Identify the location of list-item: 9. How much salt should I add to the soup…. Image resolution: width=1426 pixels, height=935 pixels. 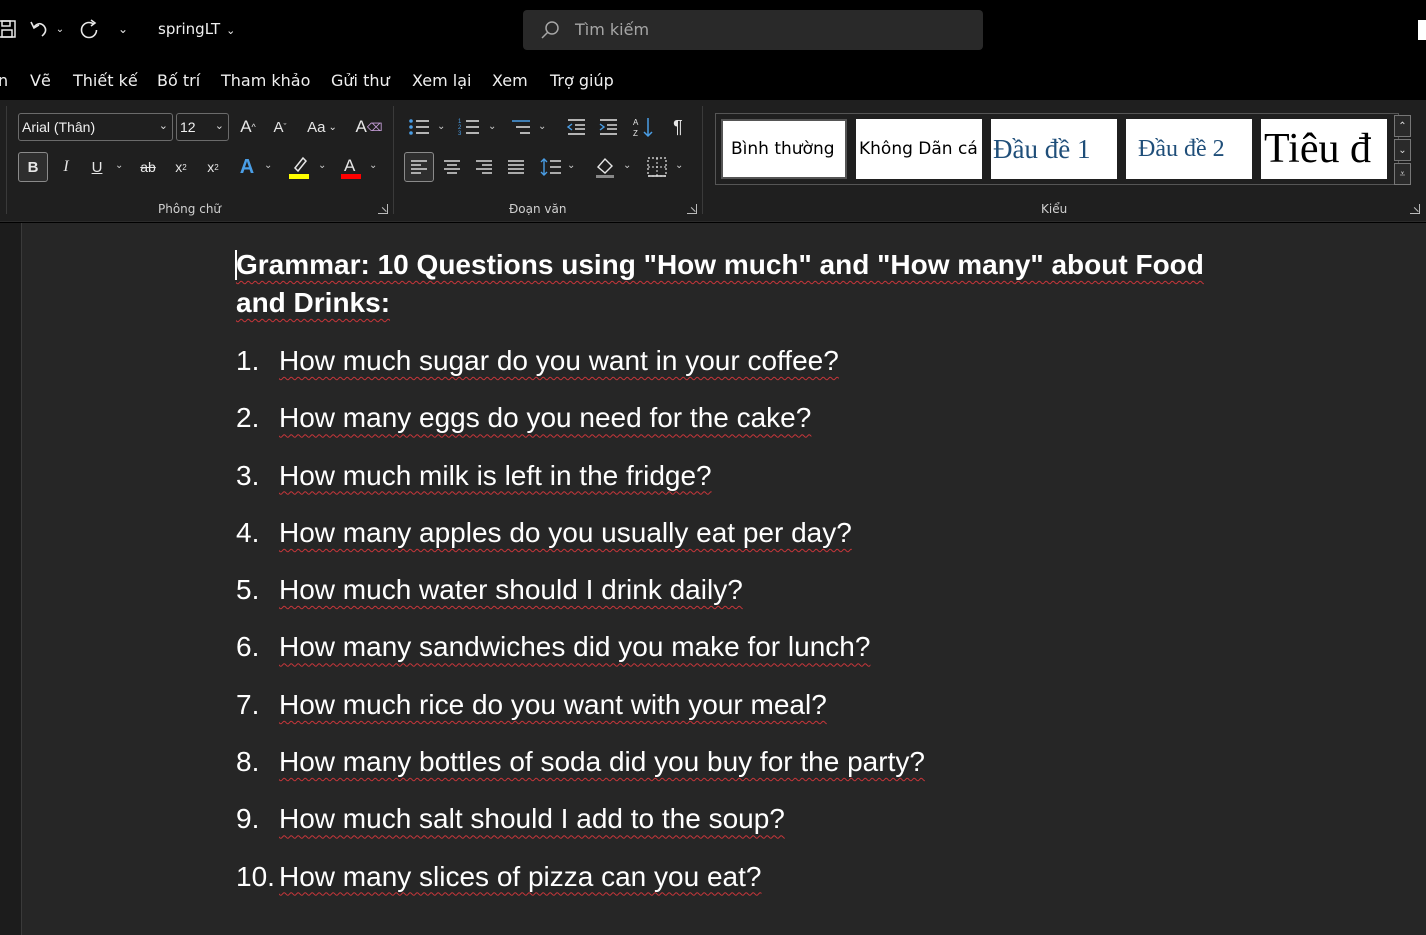
(736, 826).